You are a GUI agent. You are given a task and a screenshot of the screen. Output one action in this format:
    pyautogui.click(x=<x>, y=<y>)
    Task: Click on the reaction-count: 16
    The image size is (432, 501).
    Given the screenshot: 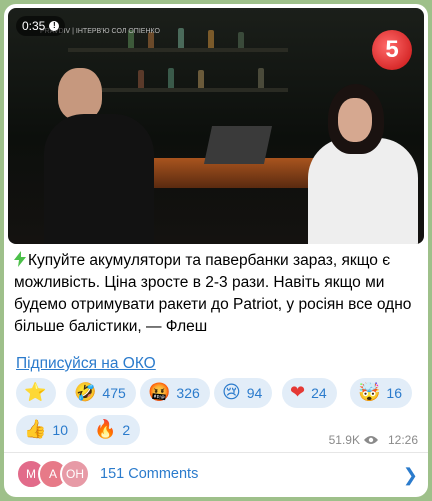 What is the action you would take?
    pyautogui.click(x=394, y=393)
    